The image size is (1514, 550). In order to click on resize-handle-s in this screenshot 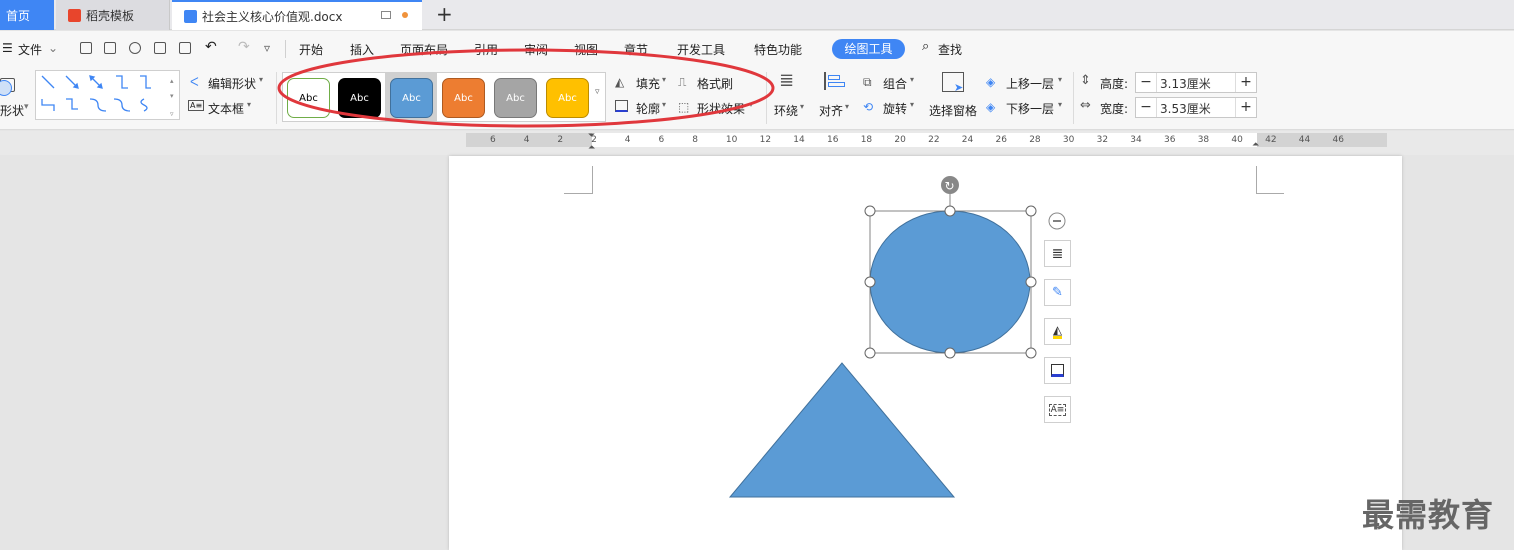, I will do `click(950, 353)`.